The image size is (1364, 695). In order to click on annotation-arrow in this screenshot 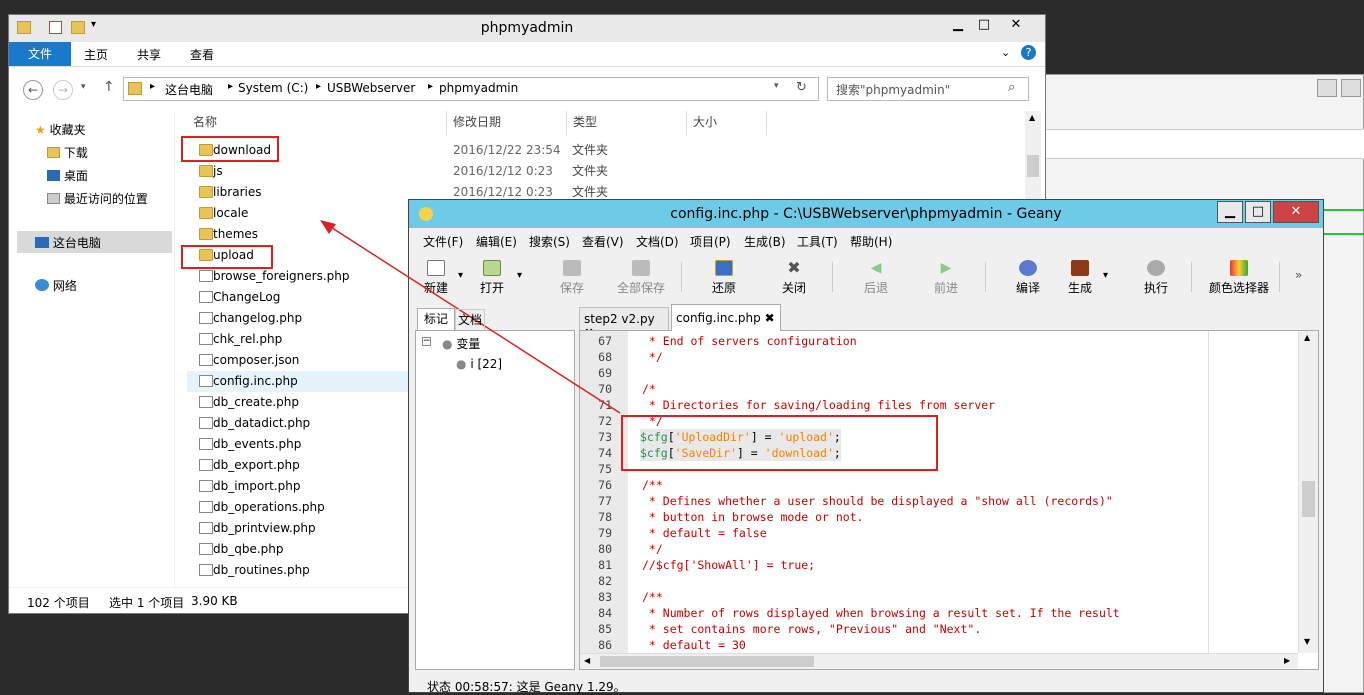, I will do `click(470, 317)`.